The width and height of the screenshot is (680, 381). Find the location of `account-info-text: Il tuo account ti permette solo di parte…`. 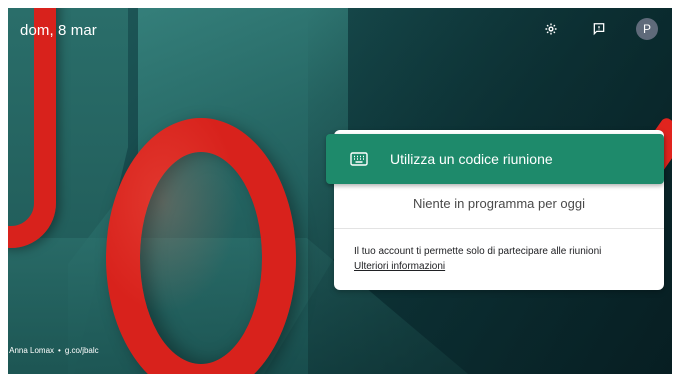

account-info-text: Il tuo account ti permette solo di parte… is located at coordinates (478, 251).